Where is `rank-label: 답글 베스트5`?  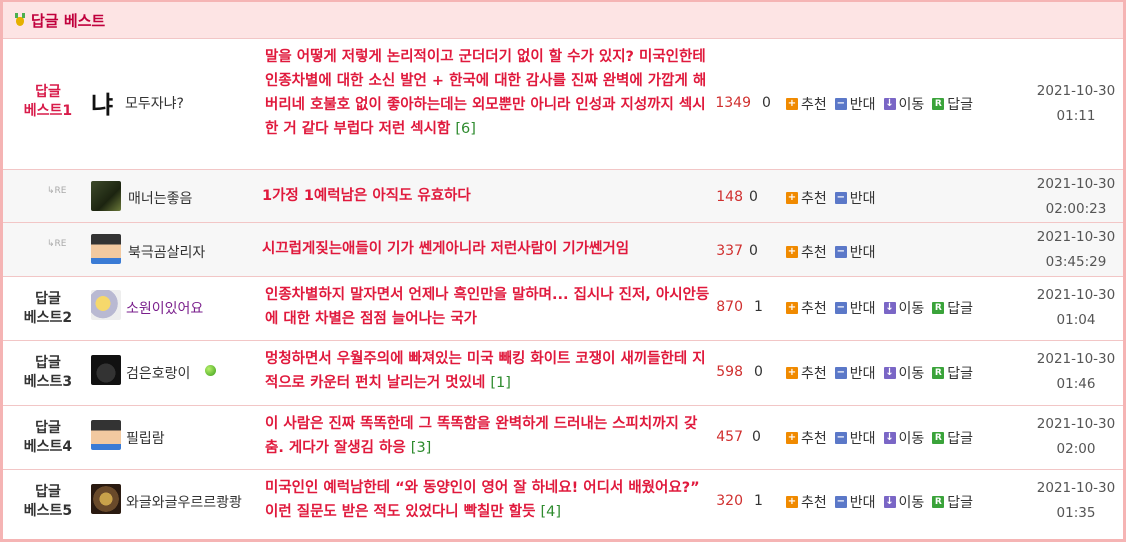 rank-label: 답글 베스트5 is located at coordinates (48, 501).